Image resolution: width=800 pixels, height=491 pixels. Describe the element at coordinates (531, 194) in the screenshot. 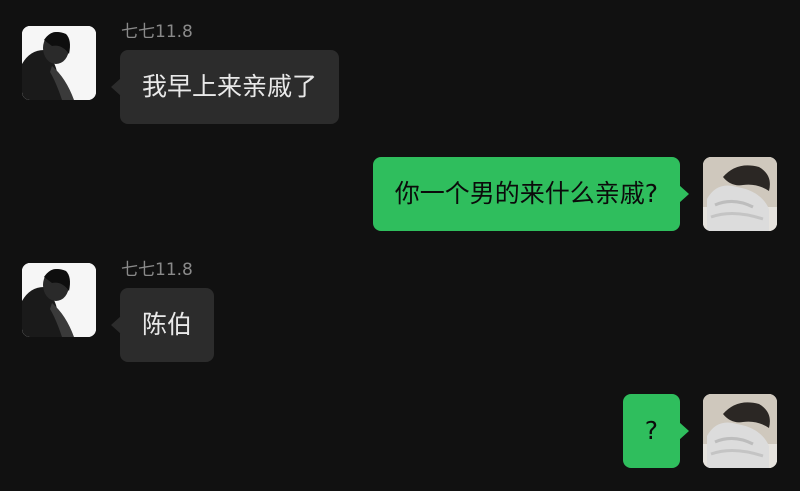

I see `outgoing-message-bubble: 你一个男的来什么亲戚?` at that location.